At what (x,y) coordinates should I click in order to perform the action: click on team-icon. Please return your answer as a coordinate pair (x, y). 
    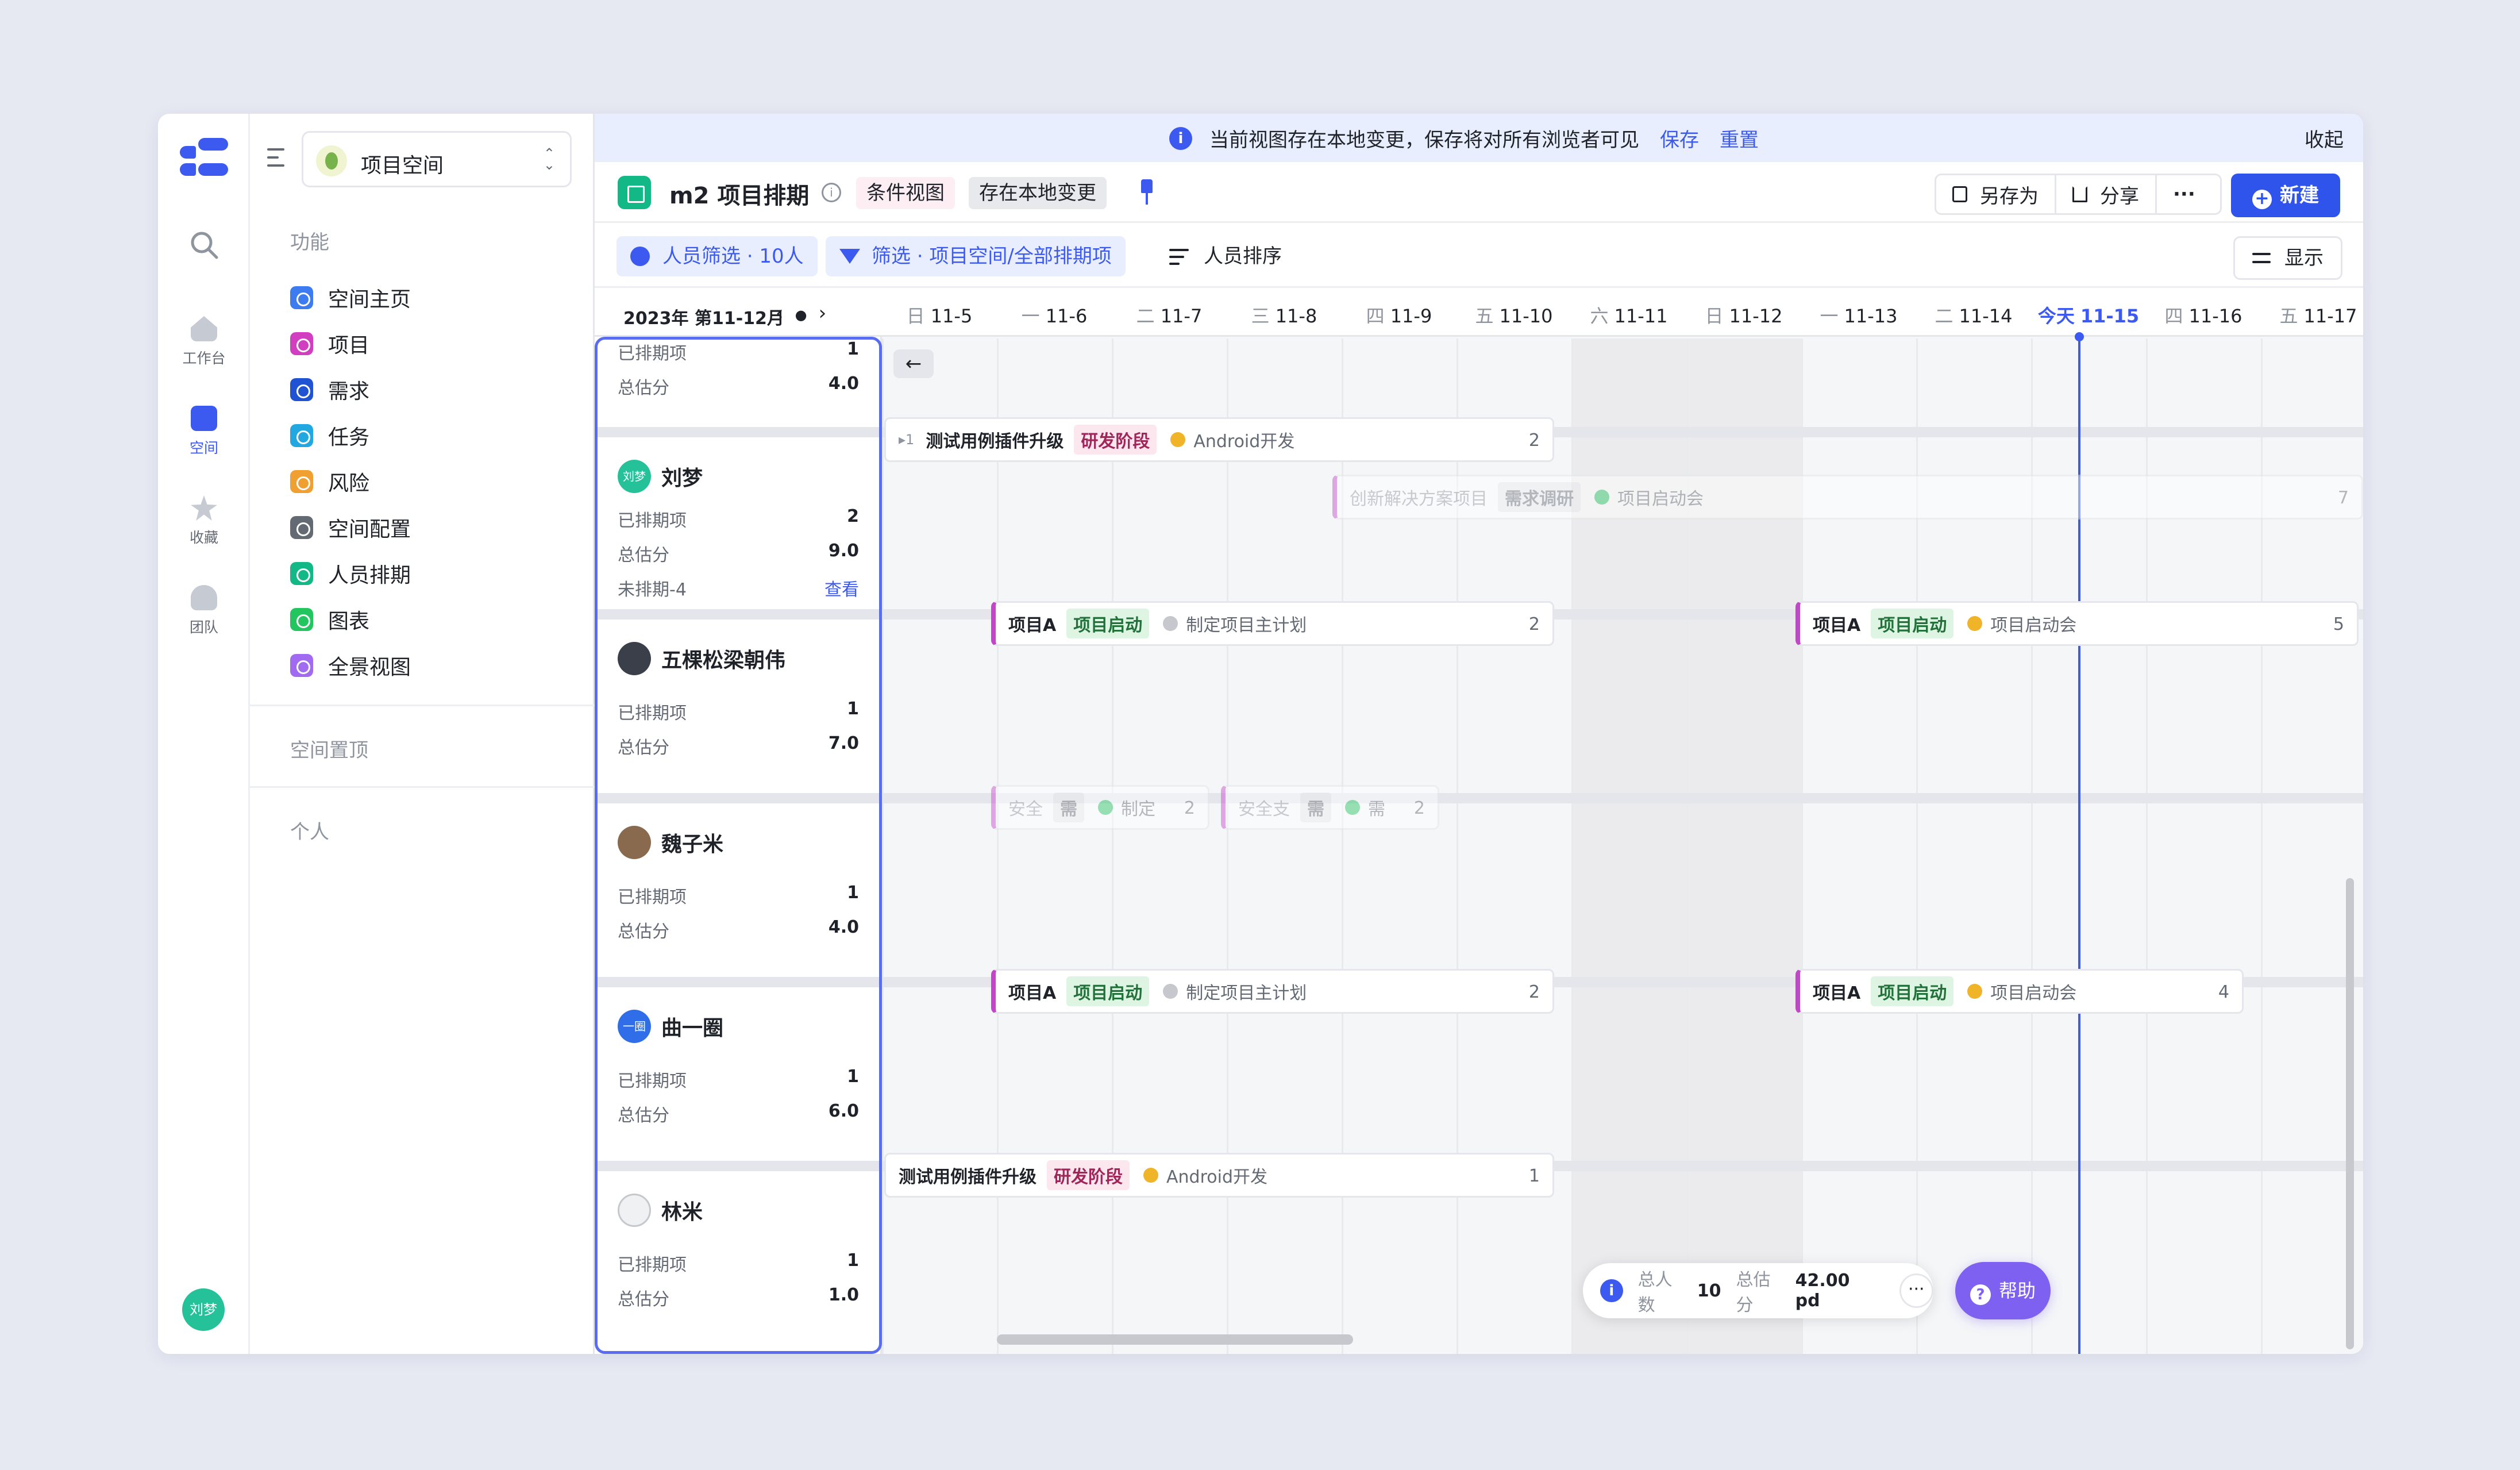
    Looking at the image, I should click on (204, 597).